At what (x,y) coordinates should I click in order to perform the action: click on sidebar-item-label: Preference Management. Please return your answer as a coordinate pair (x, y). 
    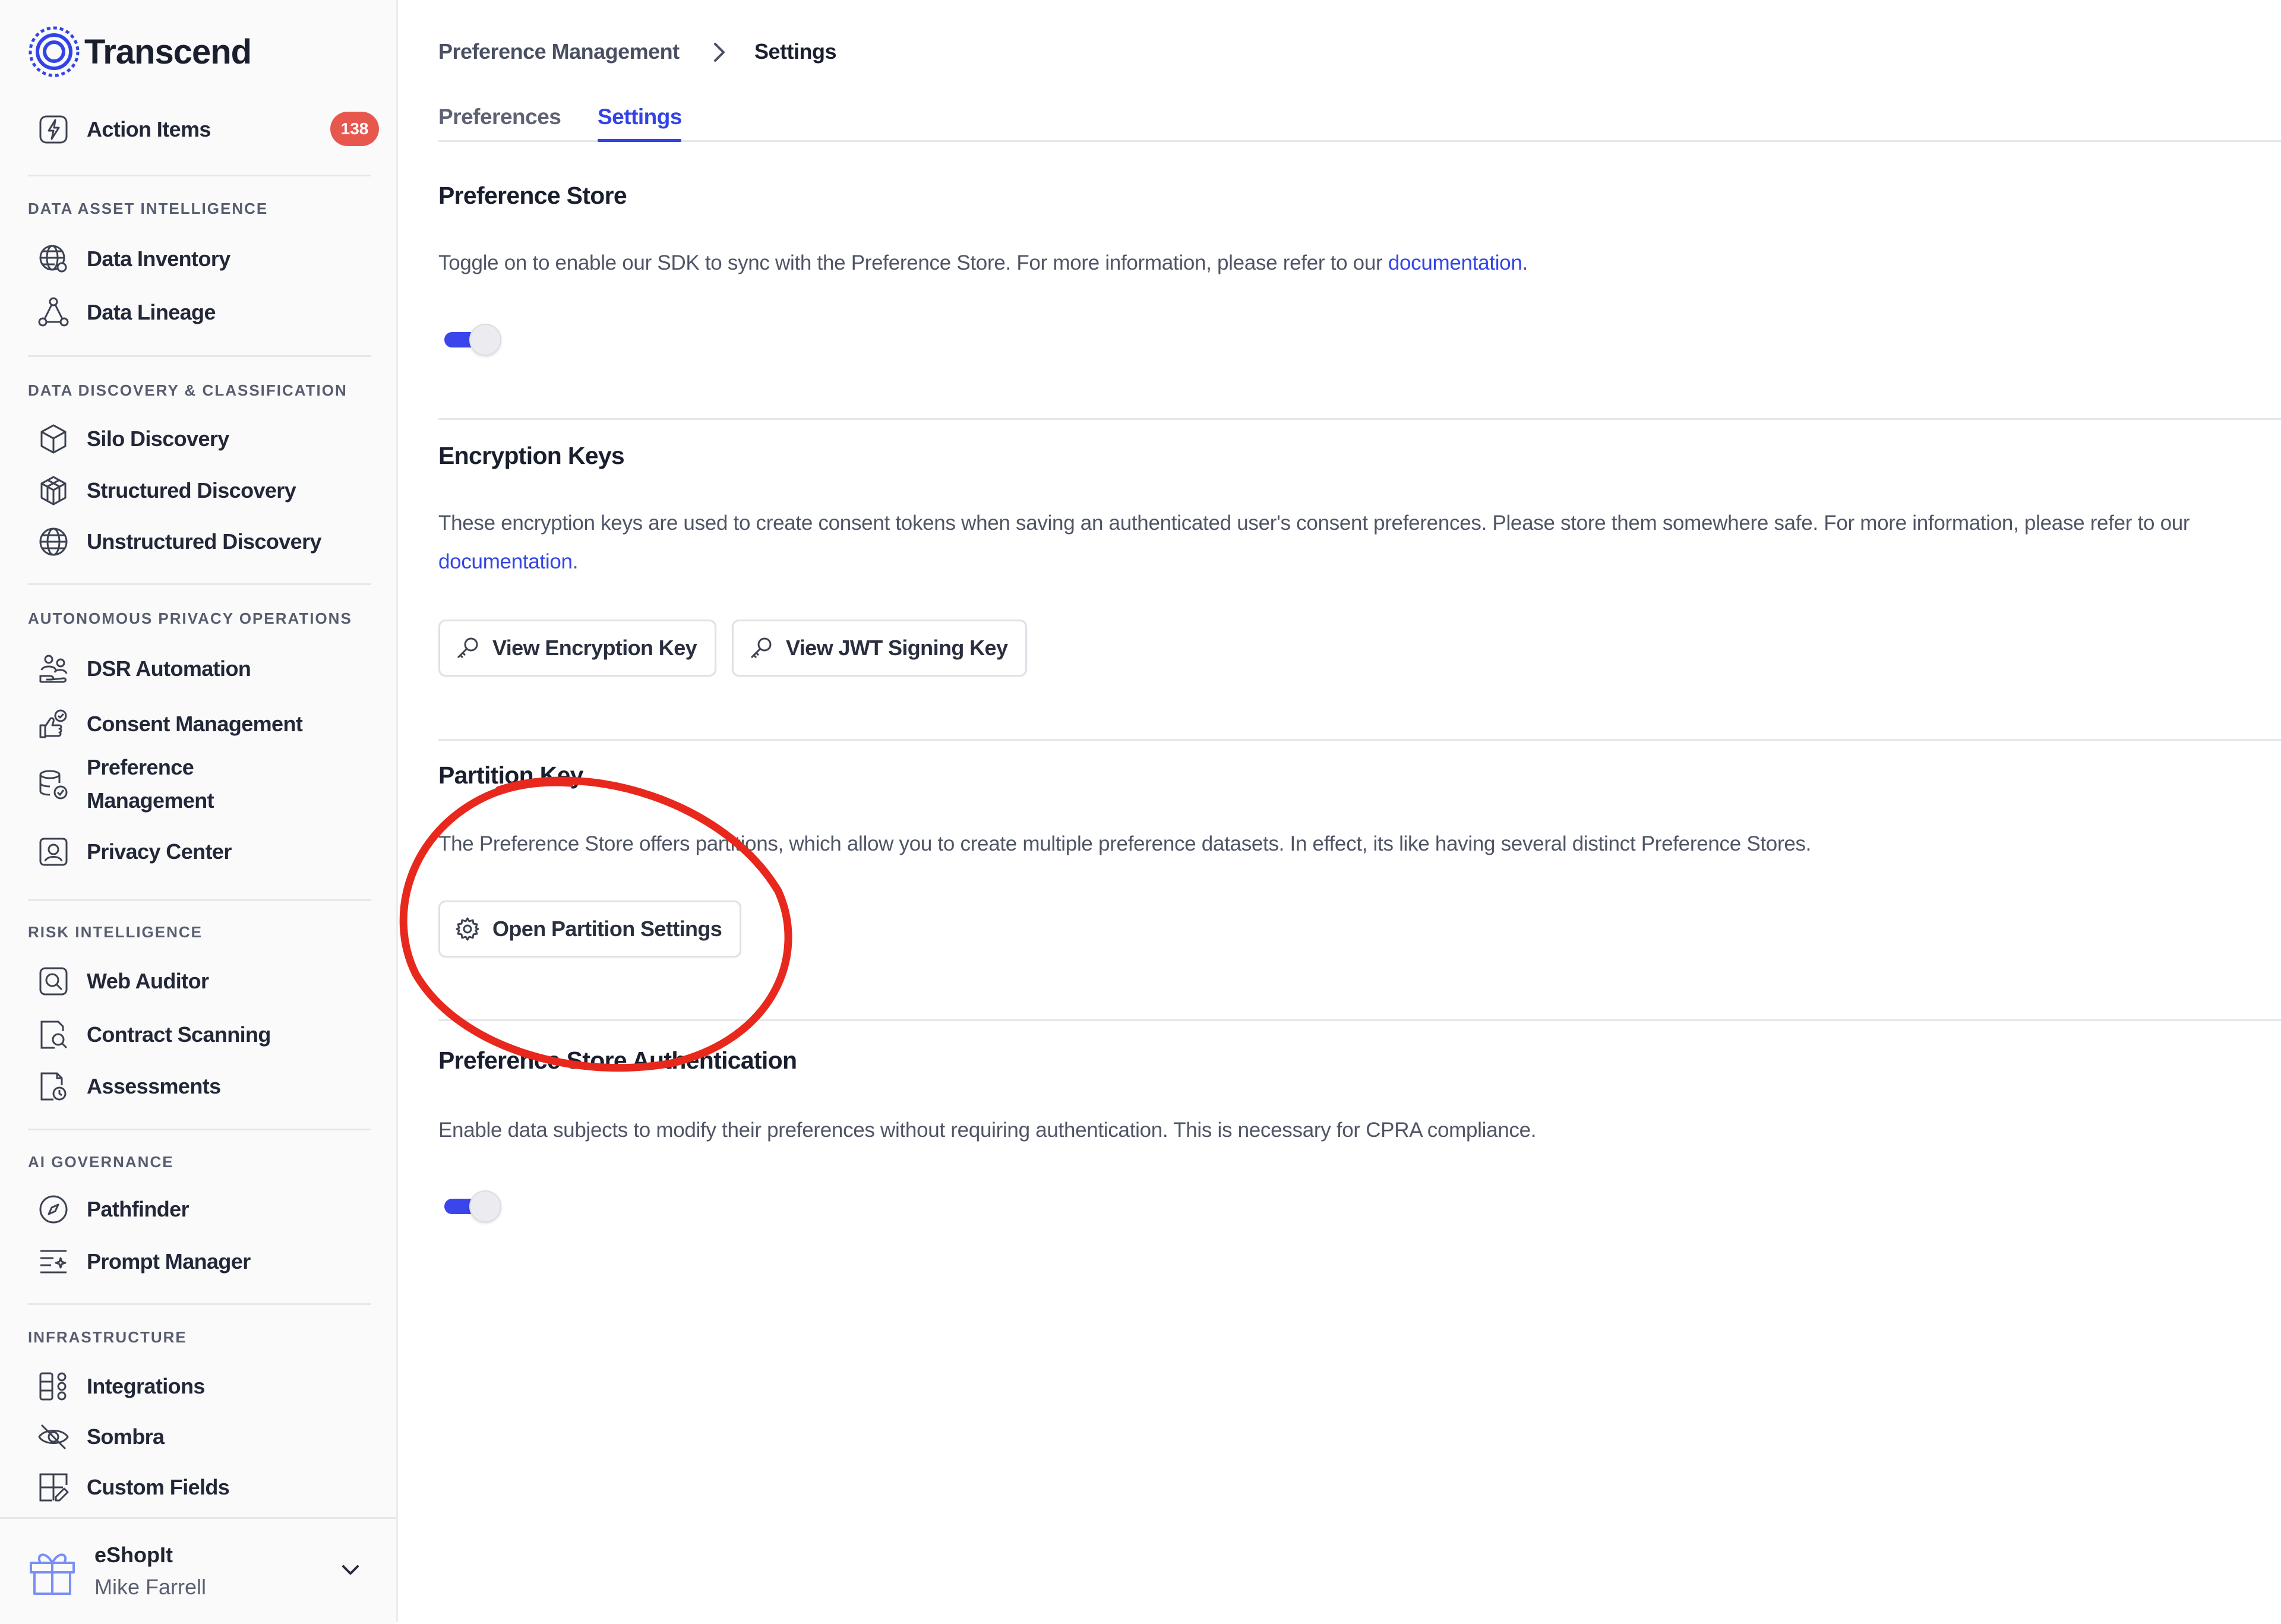
    Looking at the image, I should click on (150, 784).